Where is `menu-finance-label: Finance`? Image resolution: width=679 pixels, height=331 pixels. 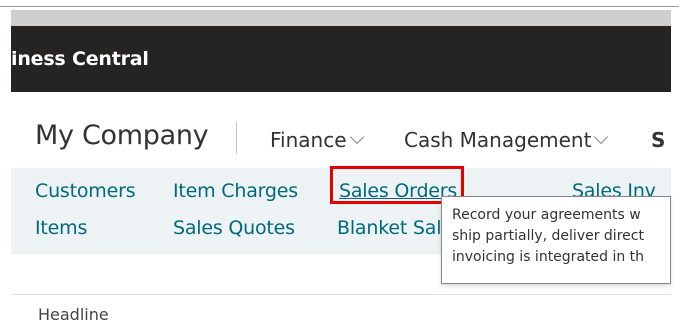 menu-finance-label: Finance is located at coordinates (308, 140).